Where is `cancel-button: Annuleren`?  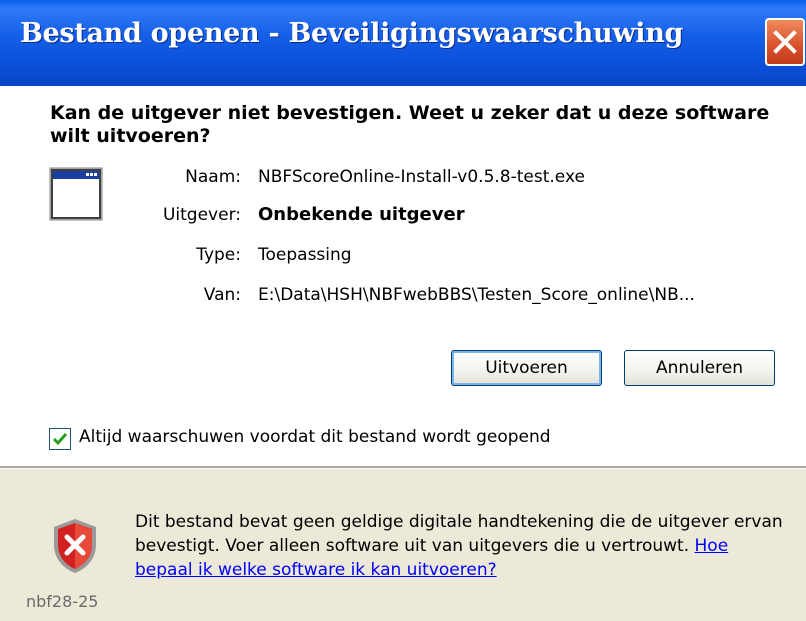
cancel-button: Annuleren is located at coordinates (699, 368).